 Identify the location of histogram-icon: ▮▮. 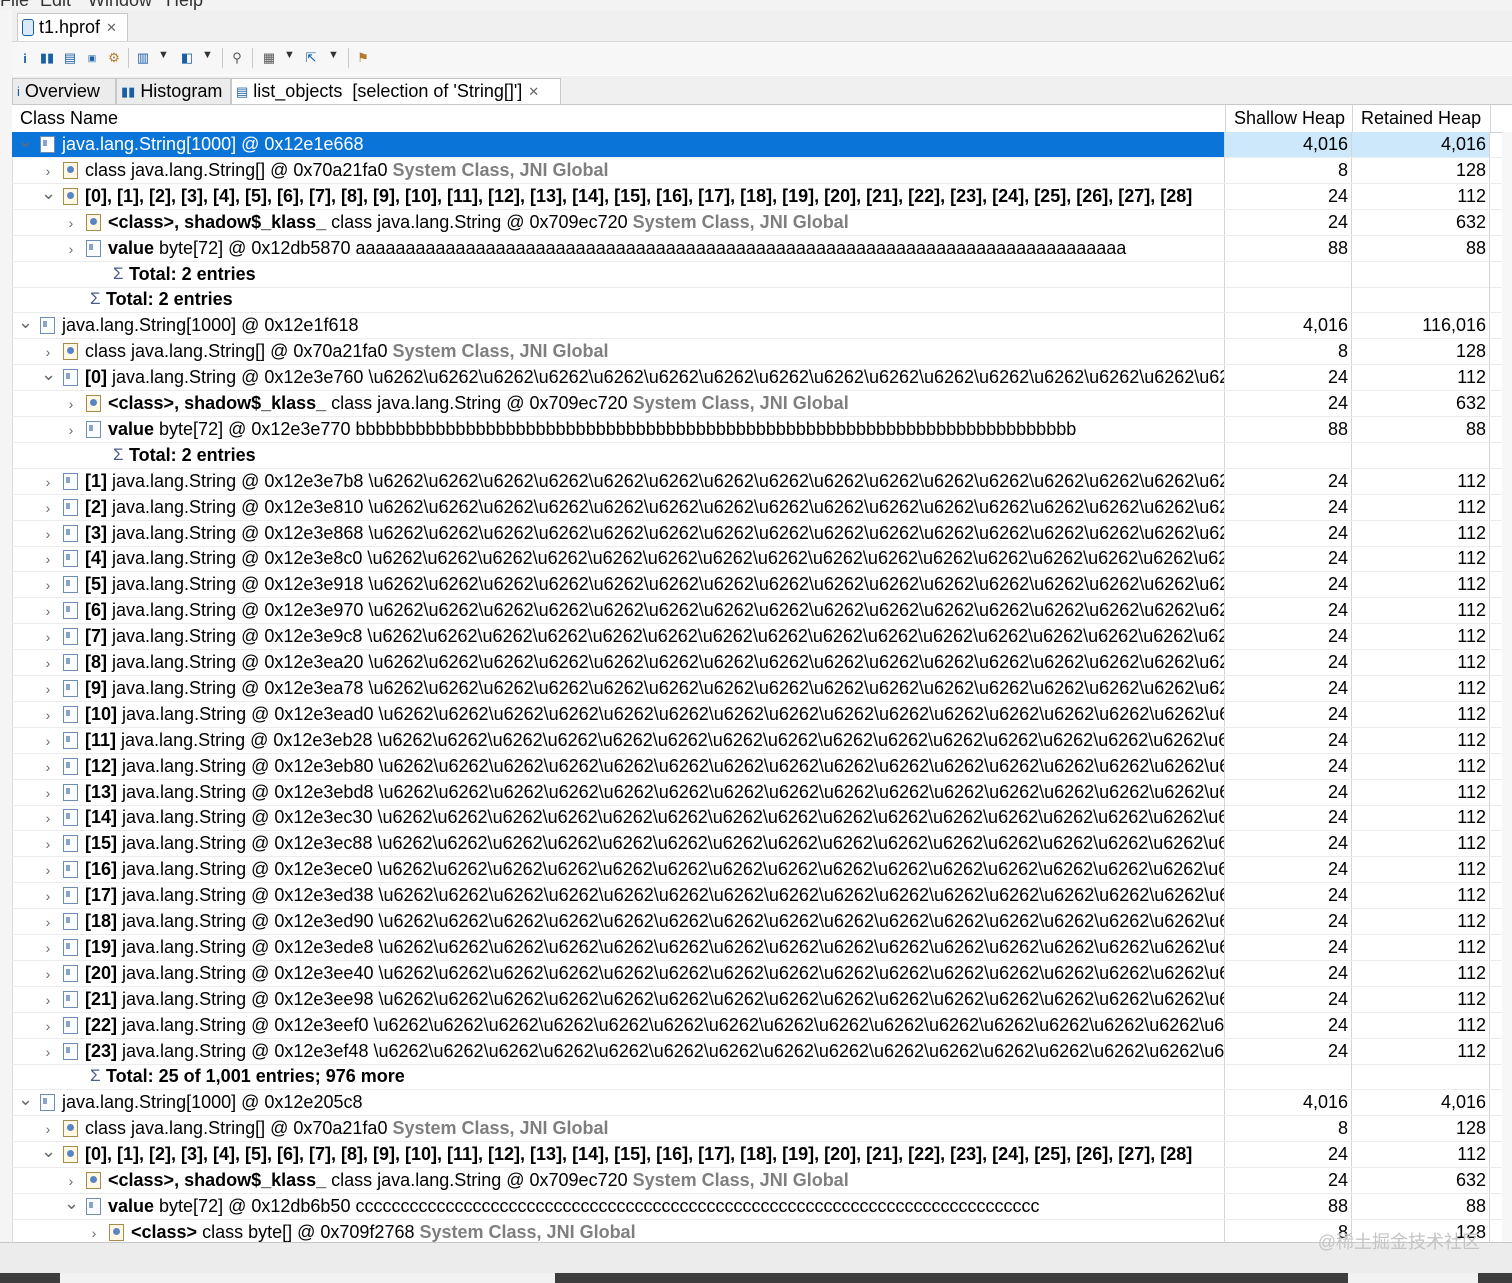
(47, 58).